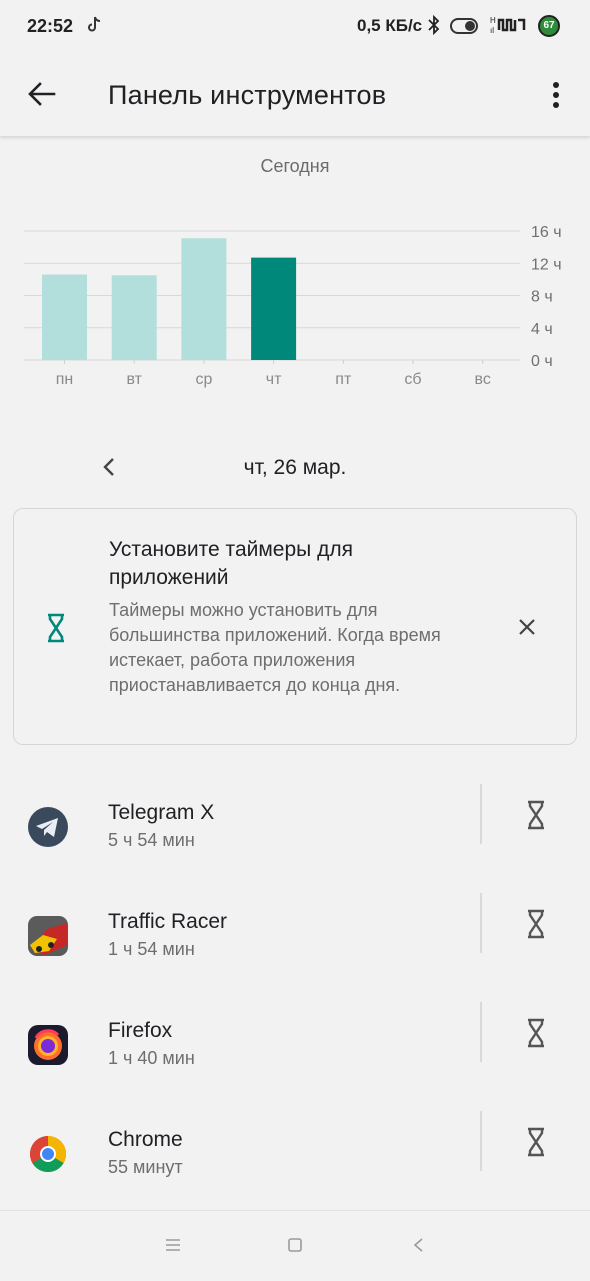  What do you see at coordinates (295, 1067) in the screenshot?
I see `app-row-firefox: Firefox 1 ч 40 мин` at bounding box center [295, 1067].